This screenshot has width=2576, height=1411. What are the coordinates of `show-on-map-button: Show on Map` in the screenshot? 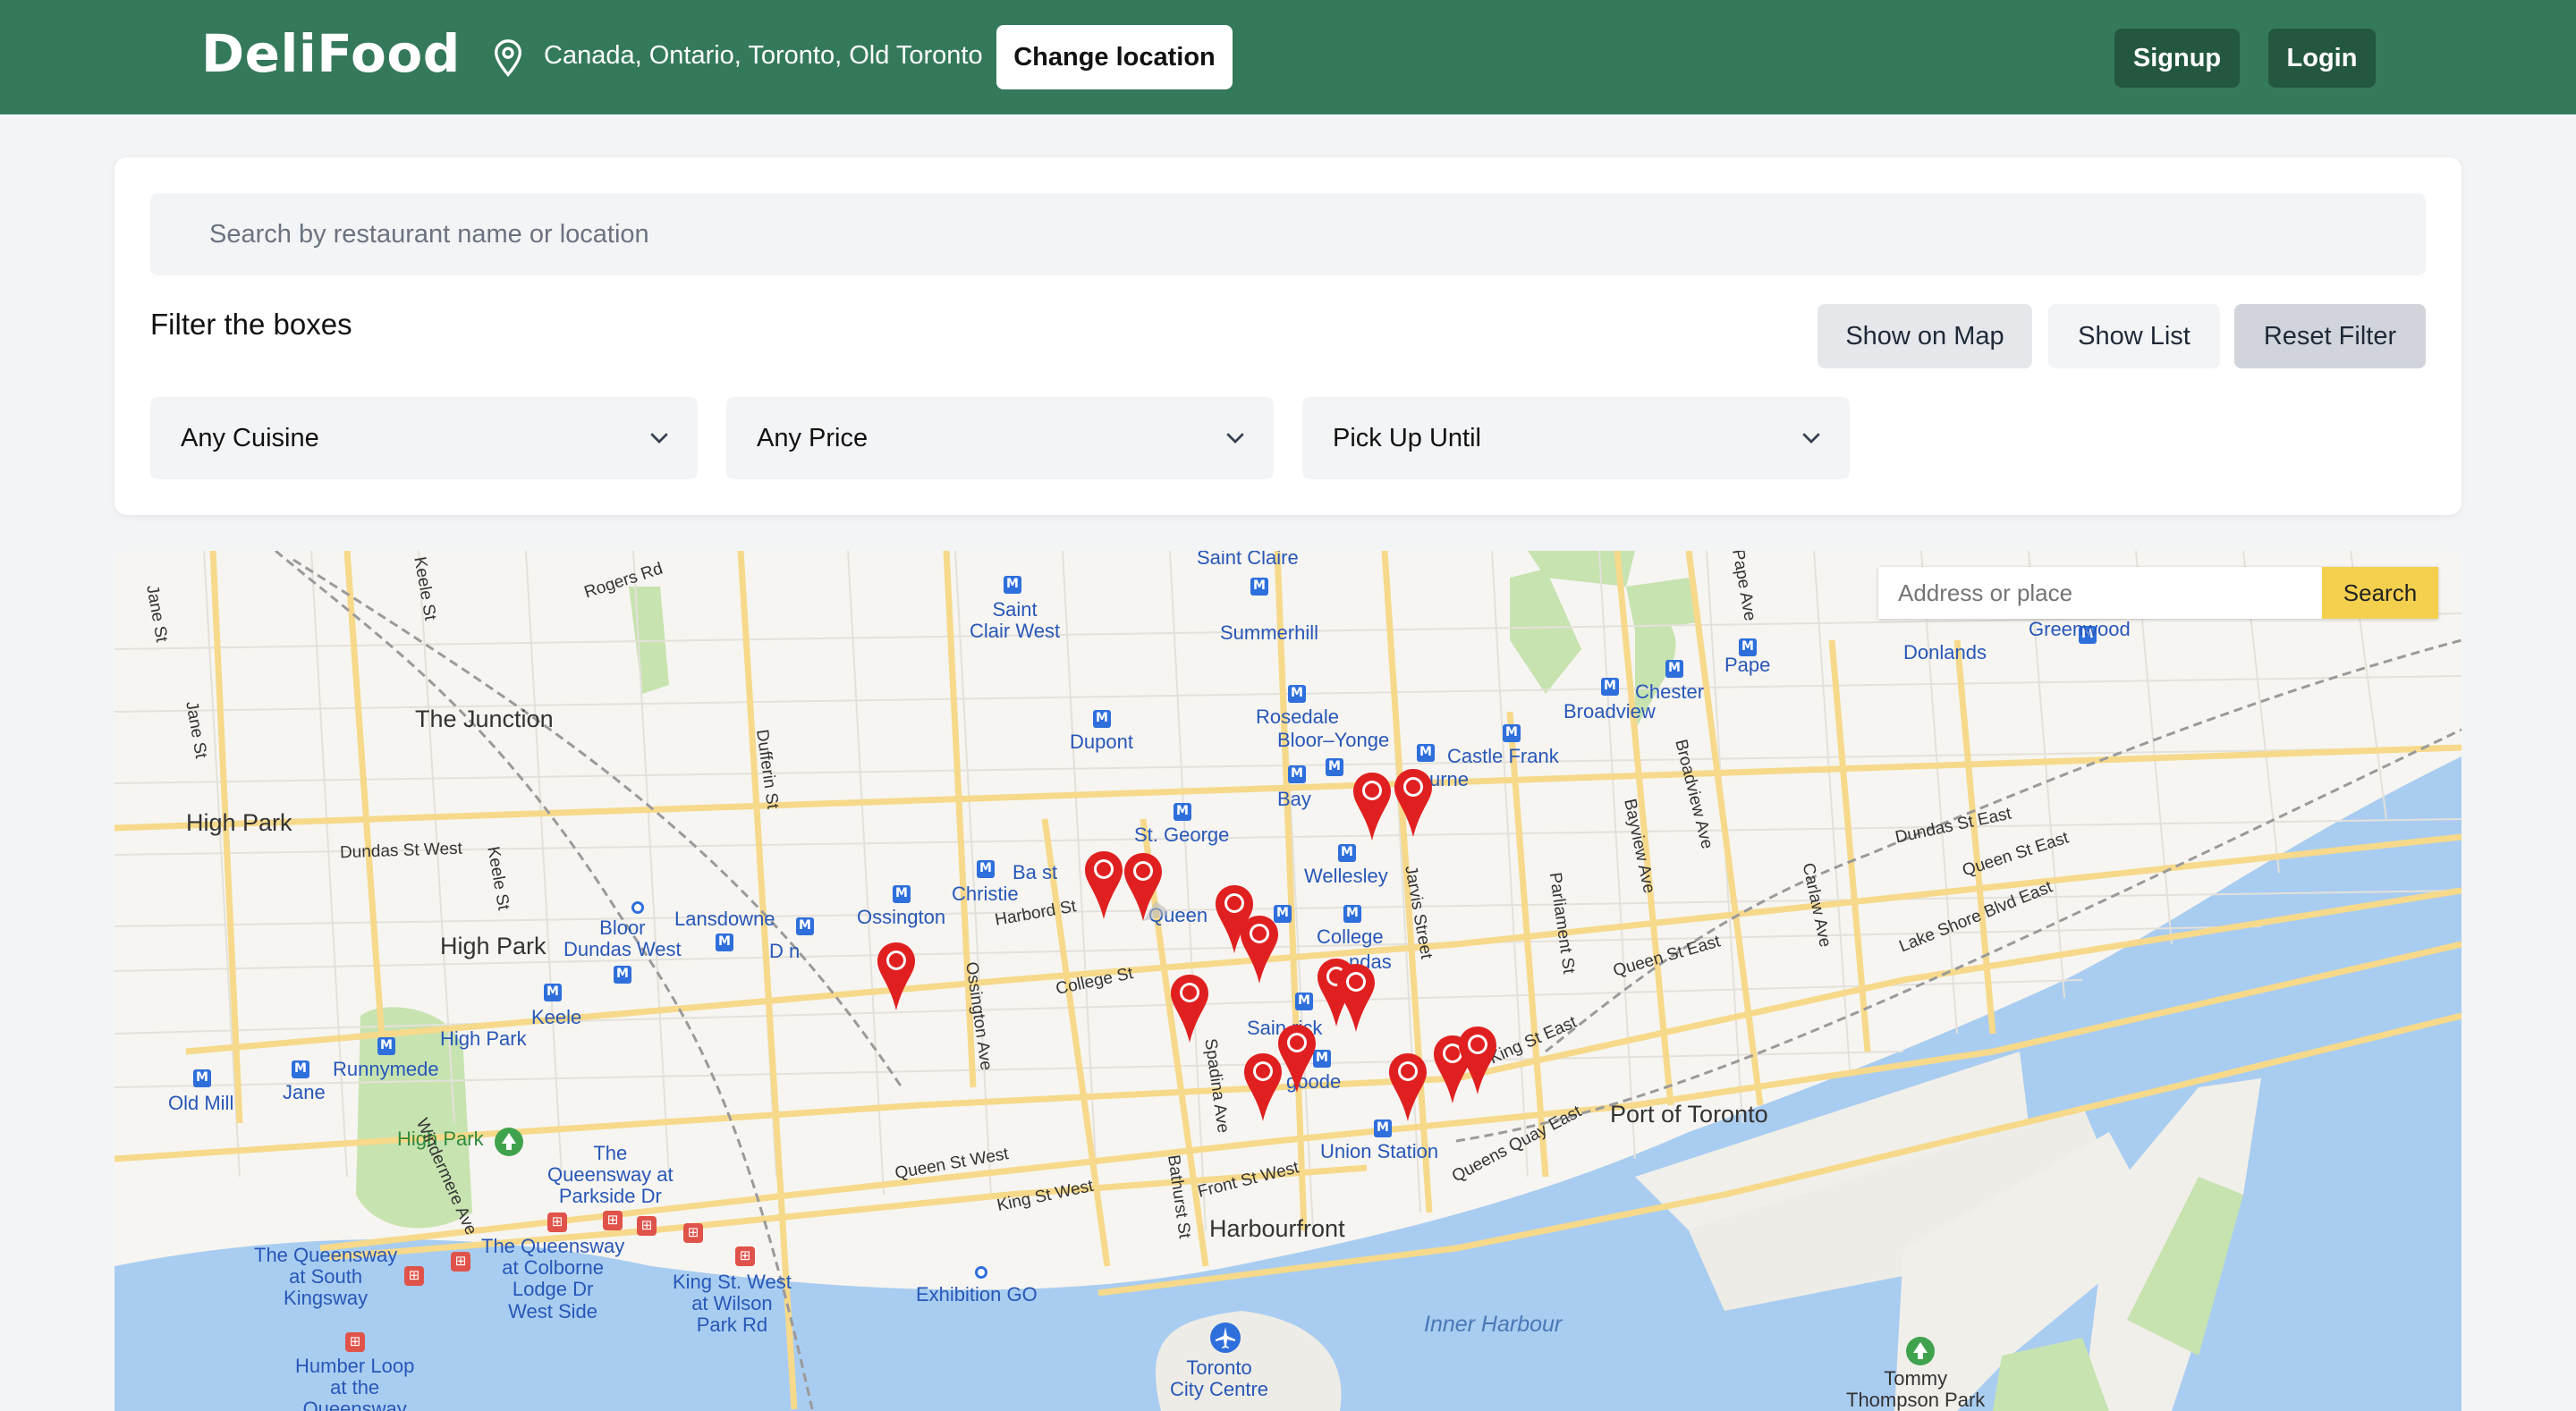 It's located at (1925, 336).